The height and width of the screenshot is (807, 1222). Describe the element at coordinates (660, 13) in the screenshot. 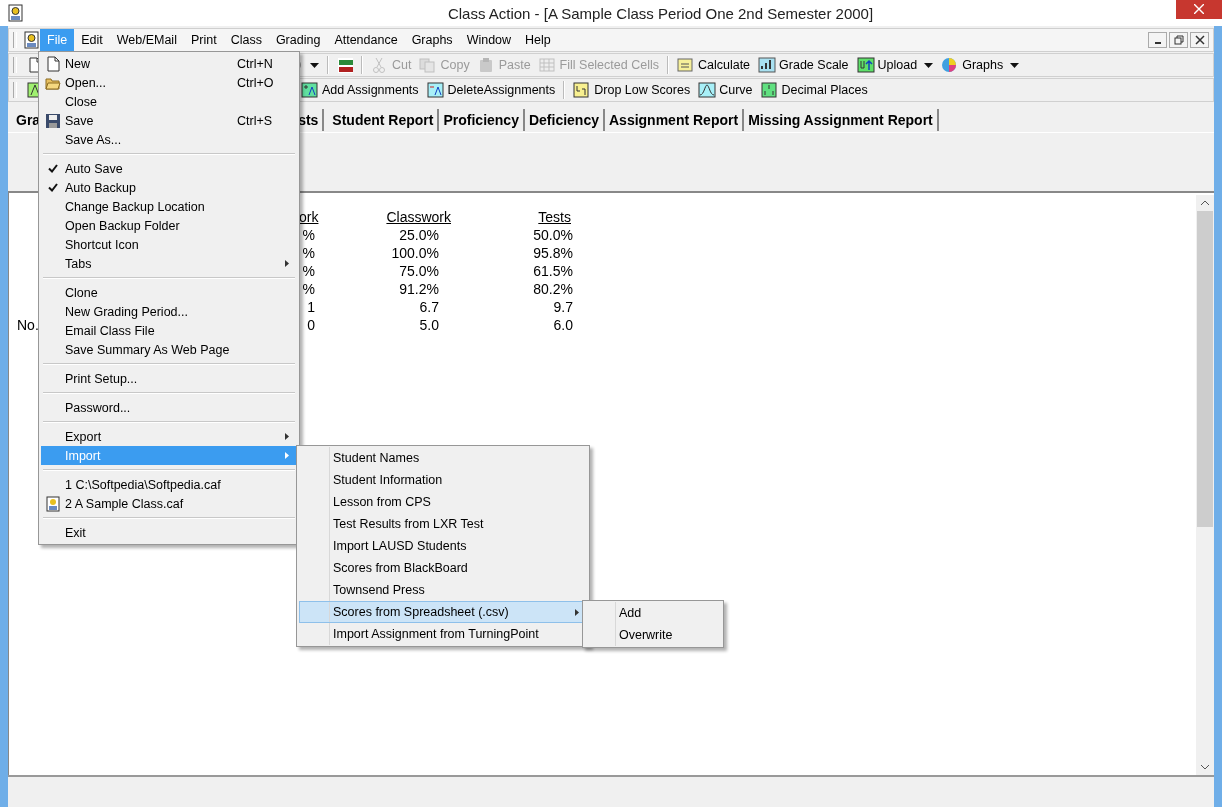

I see `window-title: Class Action - [A Sample Class Period One 2nd Semester 2000]` at that location.